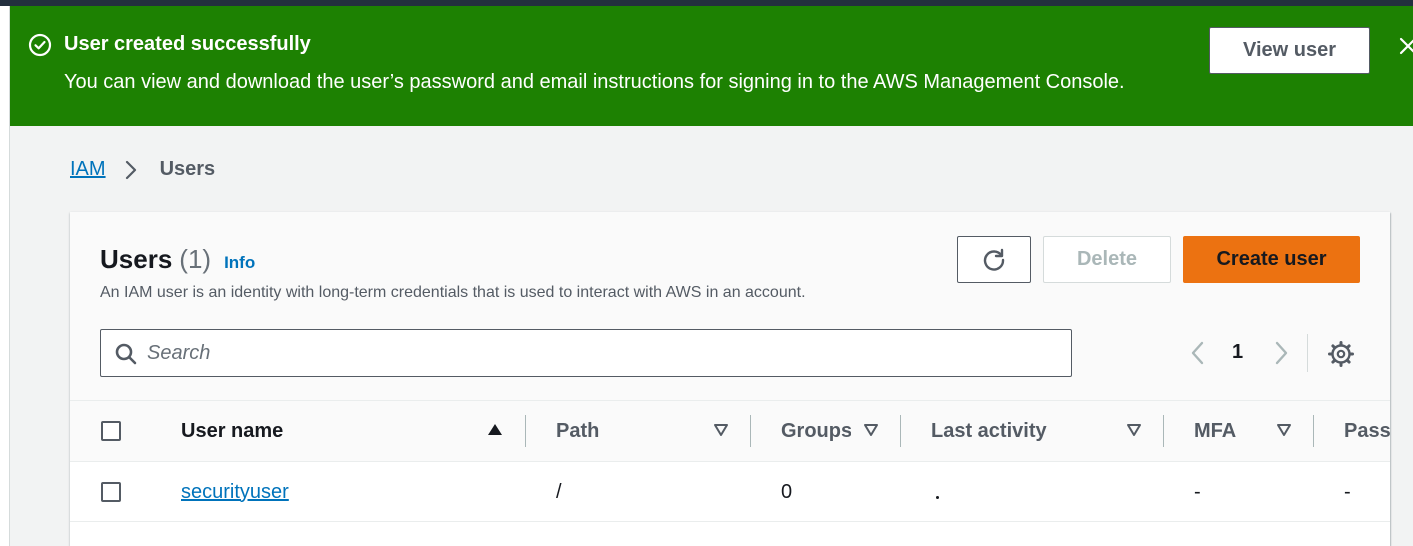  Describe the element at coordinates (1271, 259) in the screenshot. I see `create-user-button: Create user` at that location.